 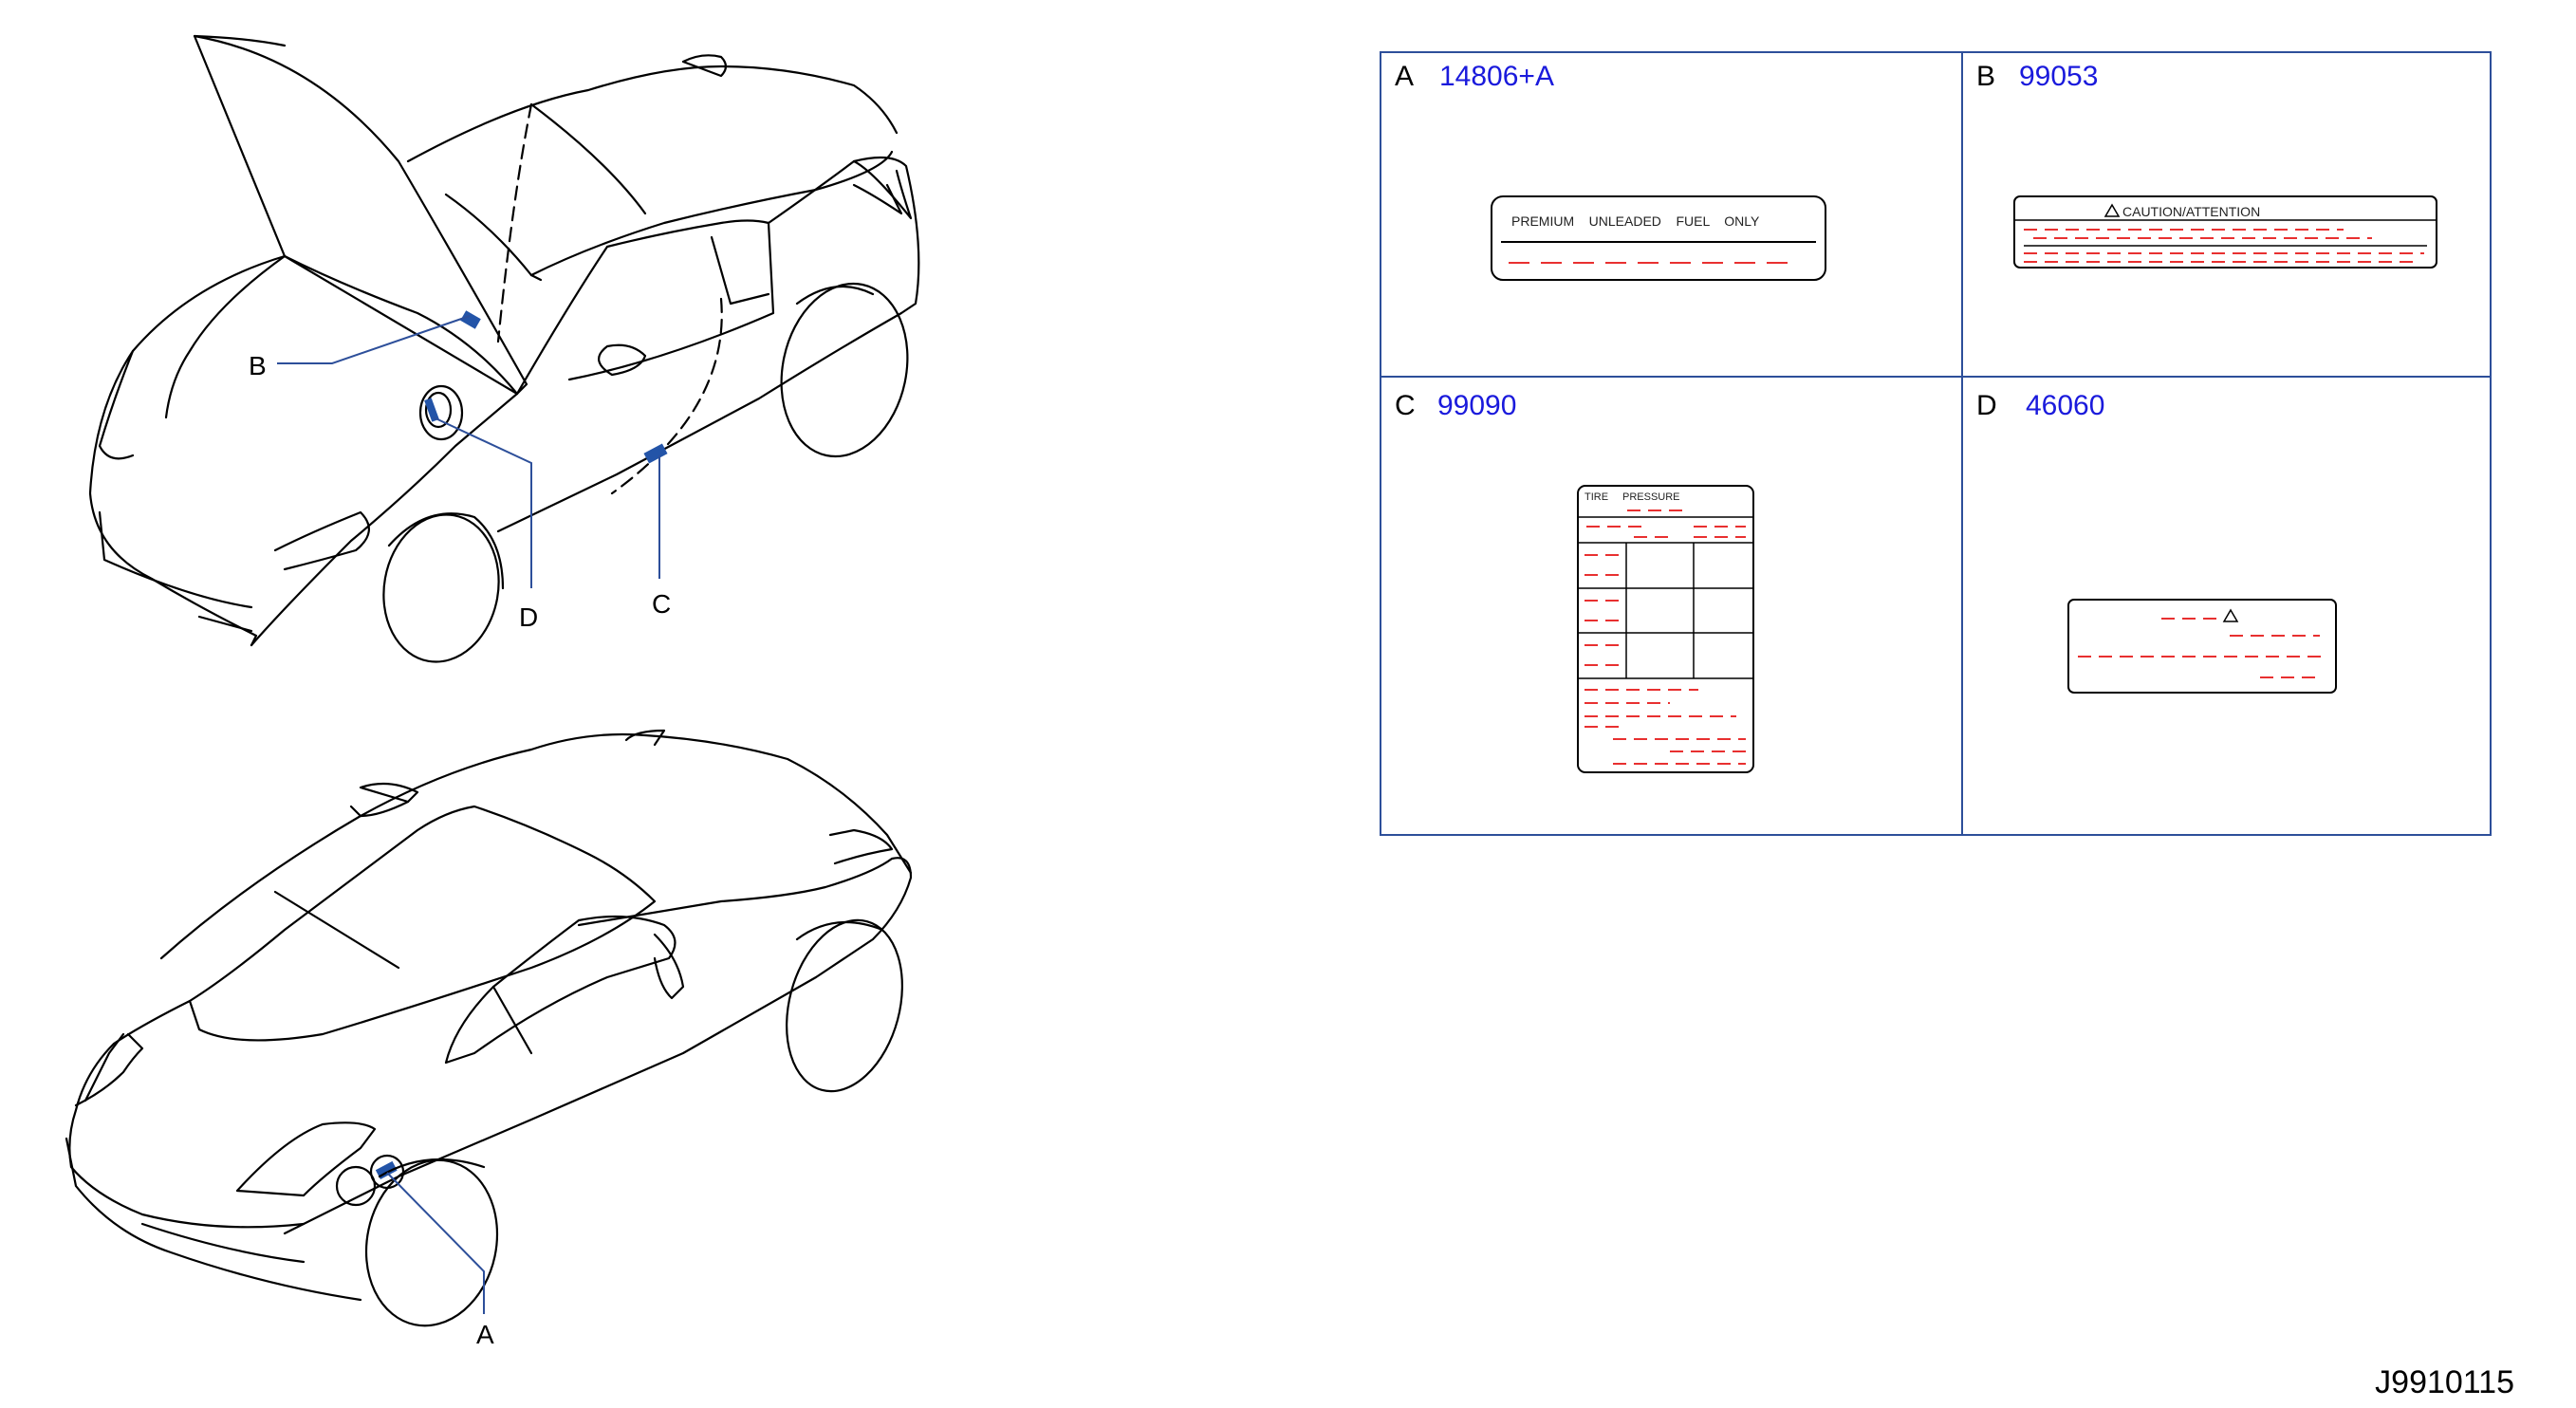 I want to click on cell-d-part-number: 46060, so click(x=2065, y=405).